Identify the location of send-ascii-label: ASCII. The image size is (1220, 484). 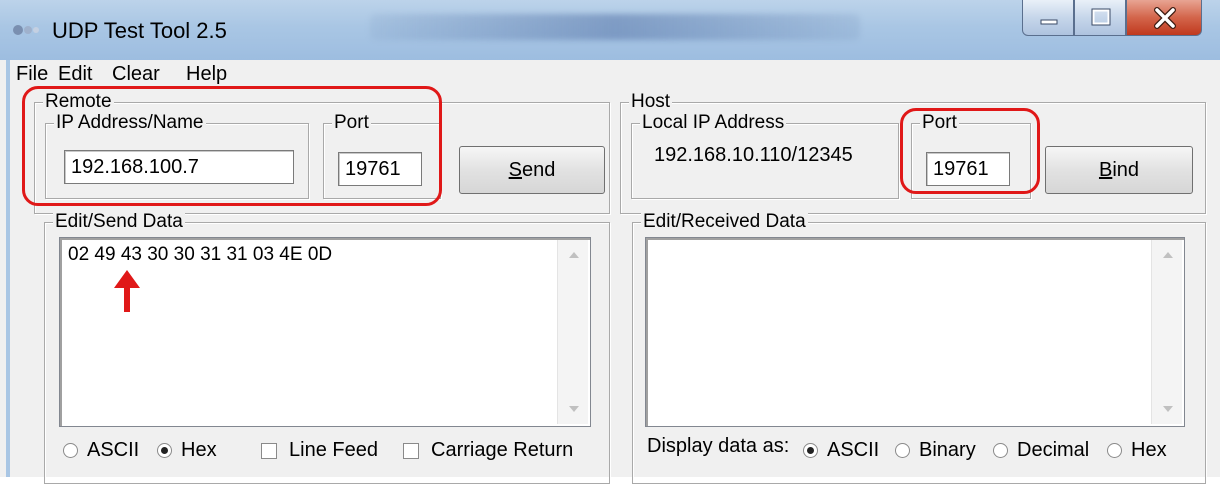
(113, 450).